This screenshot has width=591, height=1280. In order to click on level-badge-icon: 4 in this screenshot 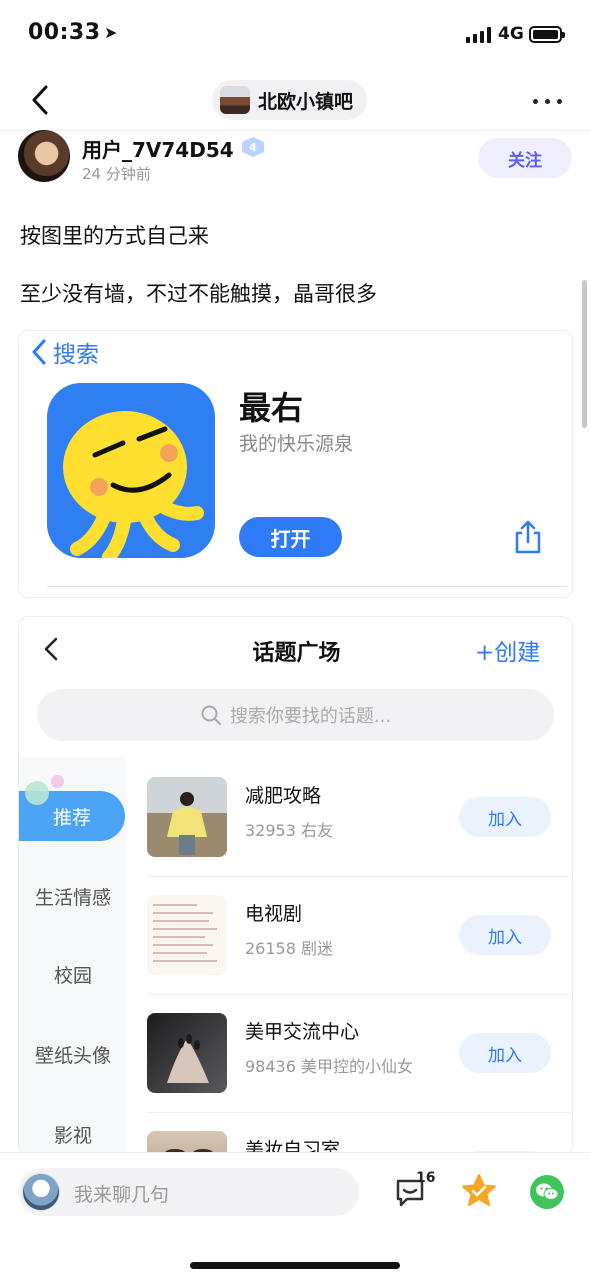, I will do `click(253, 147)`.